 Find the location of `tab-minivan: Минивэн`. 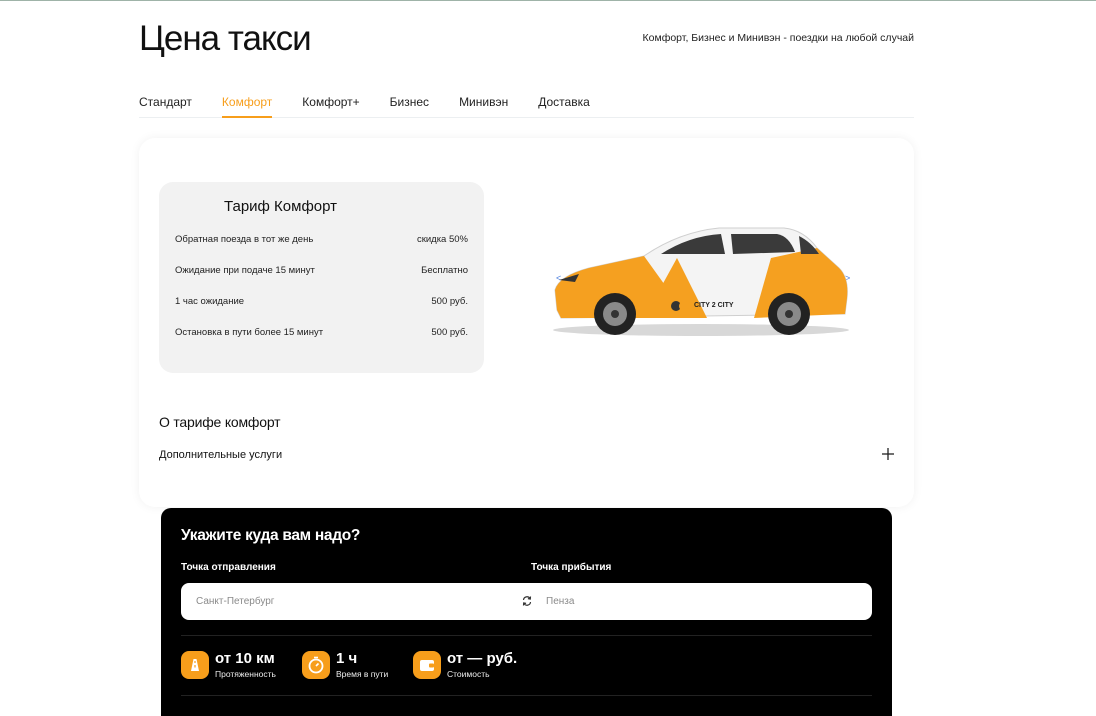

tab-minivan: Минивэн is located at coordinates (483, 105).